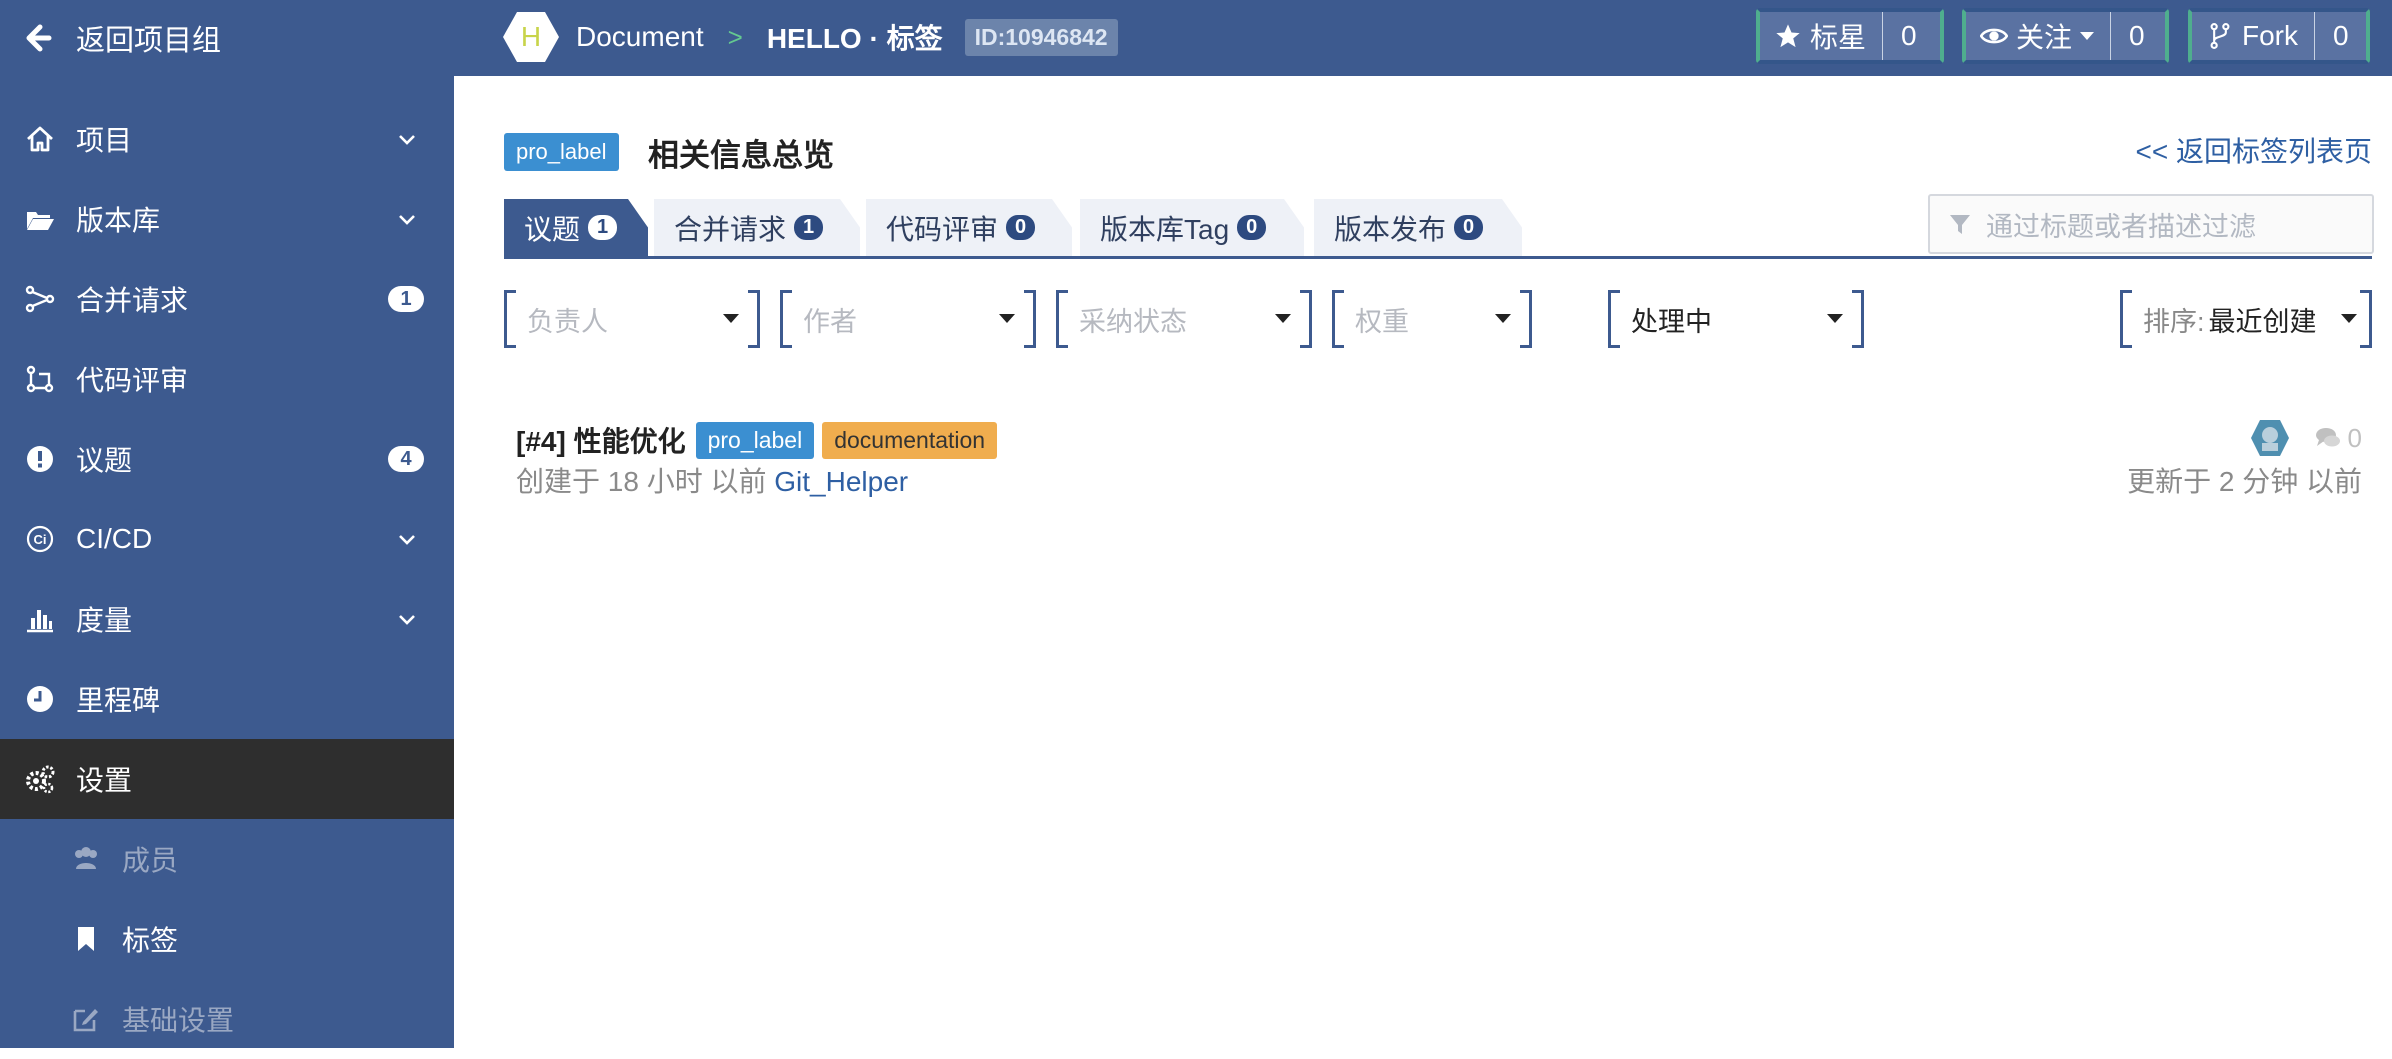 The width and height of the screenshot is (2392, 1059). I want to click on dropdown-label: 负责人, so click(567, 321).